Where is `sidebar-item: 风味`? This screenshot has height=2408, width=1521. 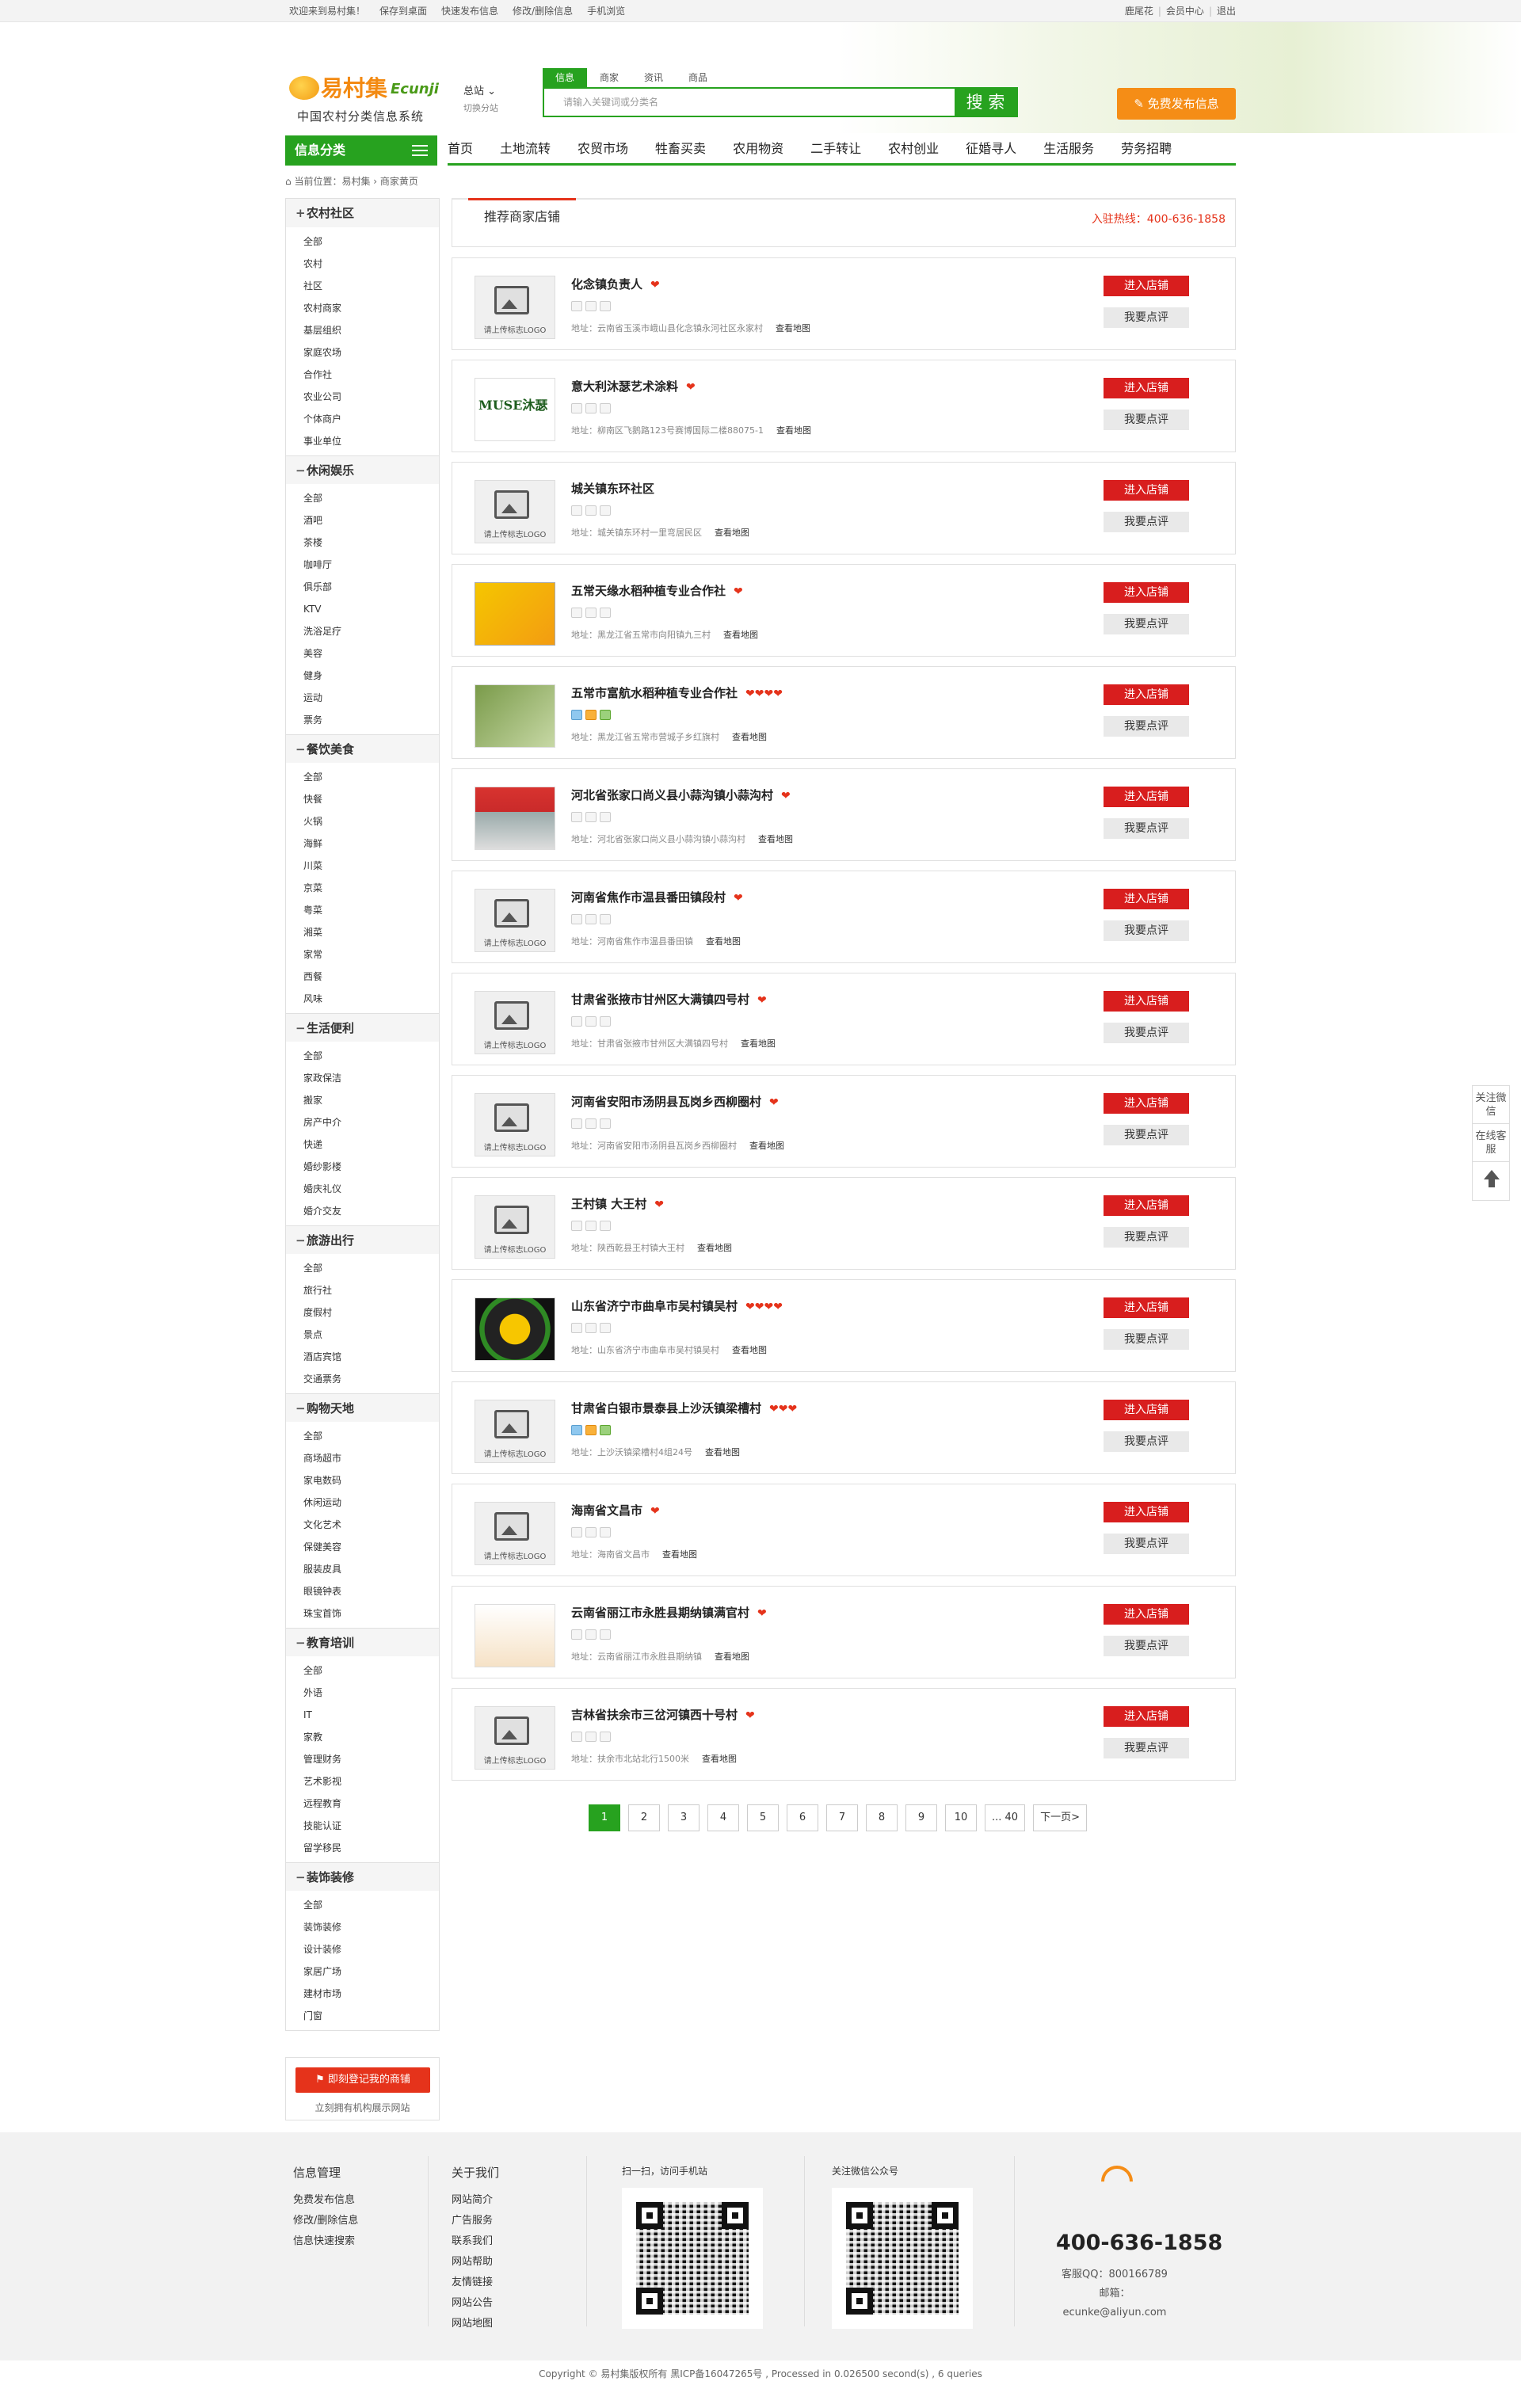
sidebar-item: 风味 is located at coordinates (371, 999).